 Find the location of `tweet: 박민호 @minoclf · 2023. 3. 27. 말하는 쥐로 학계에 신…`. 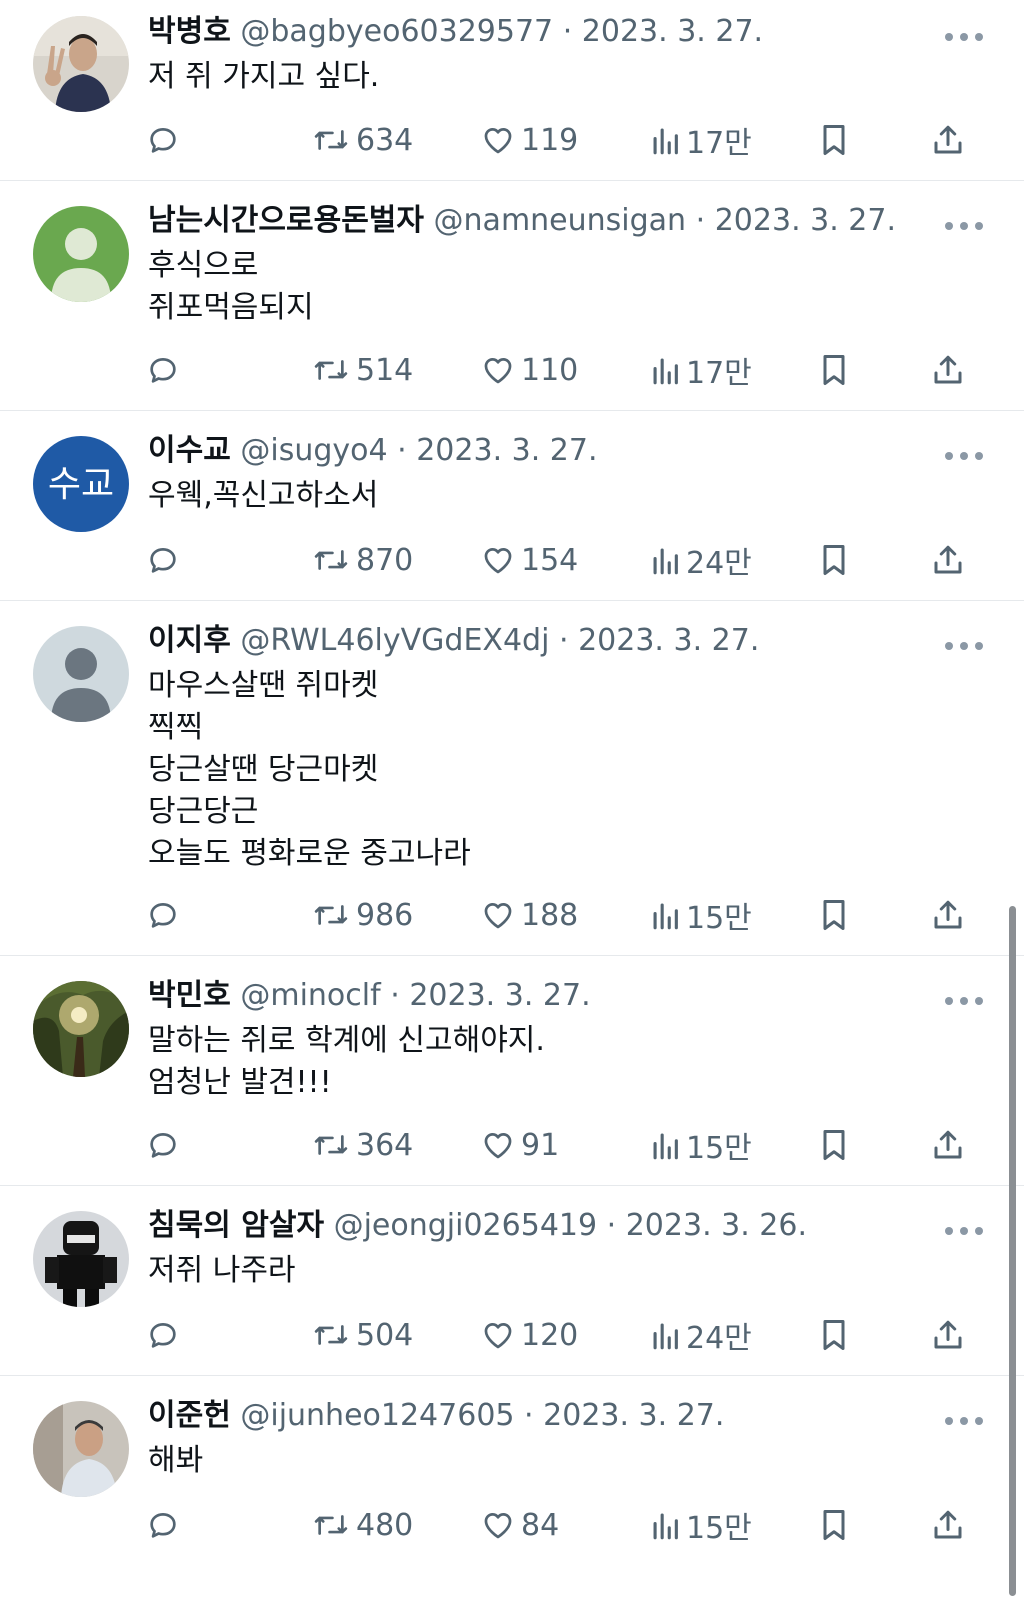

tweet: 박민호 @minoclf · 2023. 3. 27. 말하는 쥐로 학계에 신… is located at coordinates (512, 1071).